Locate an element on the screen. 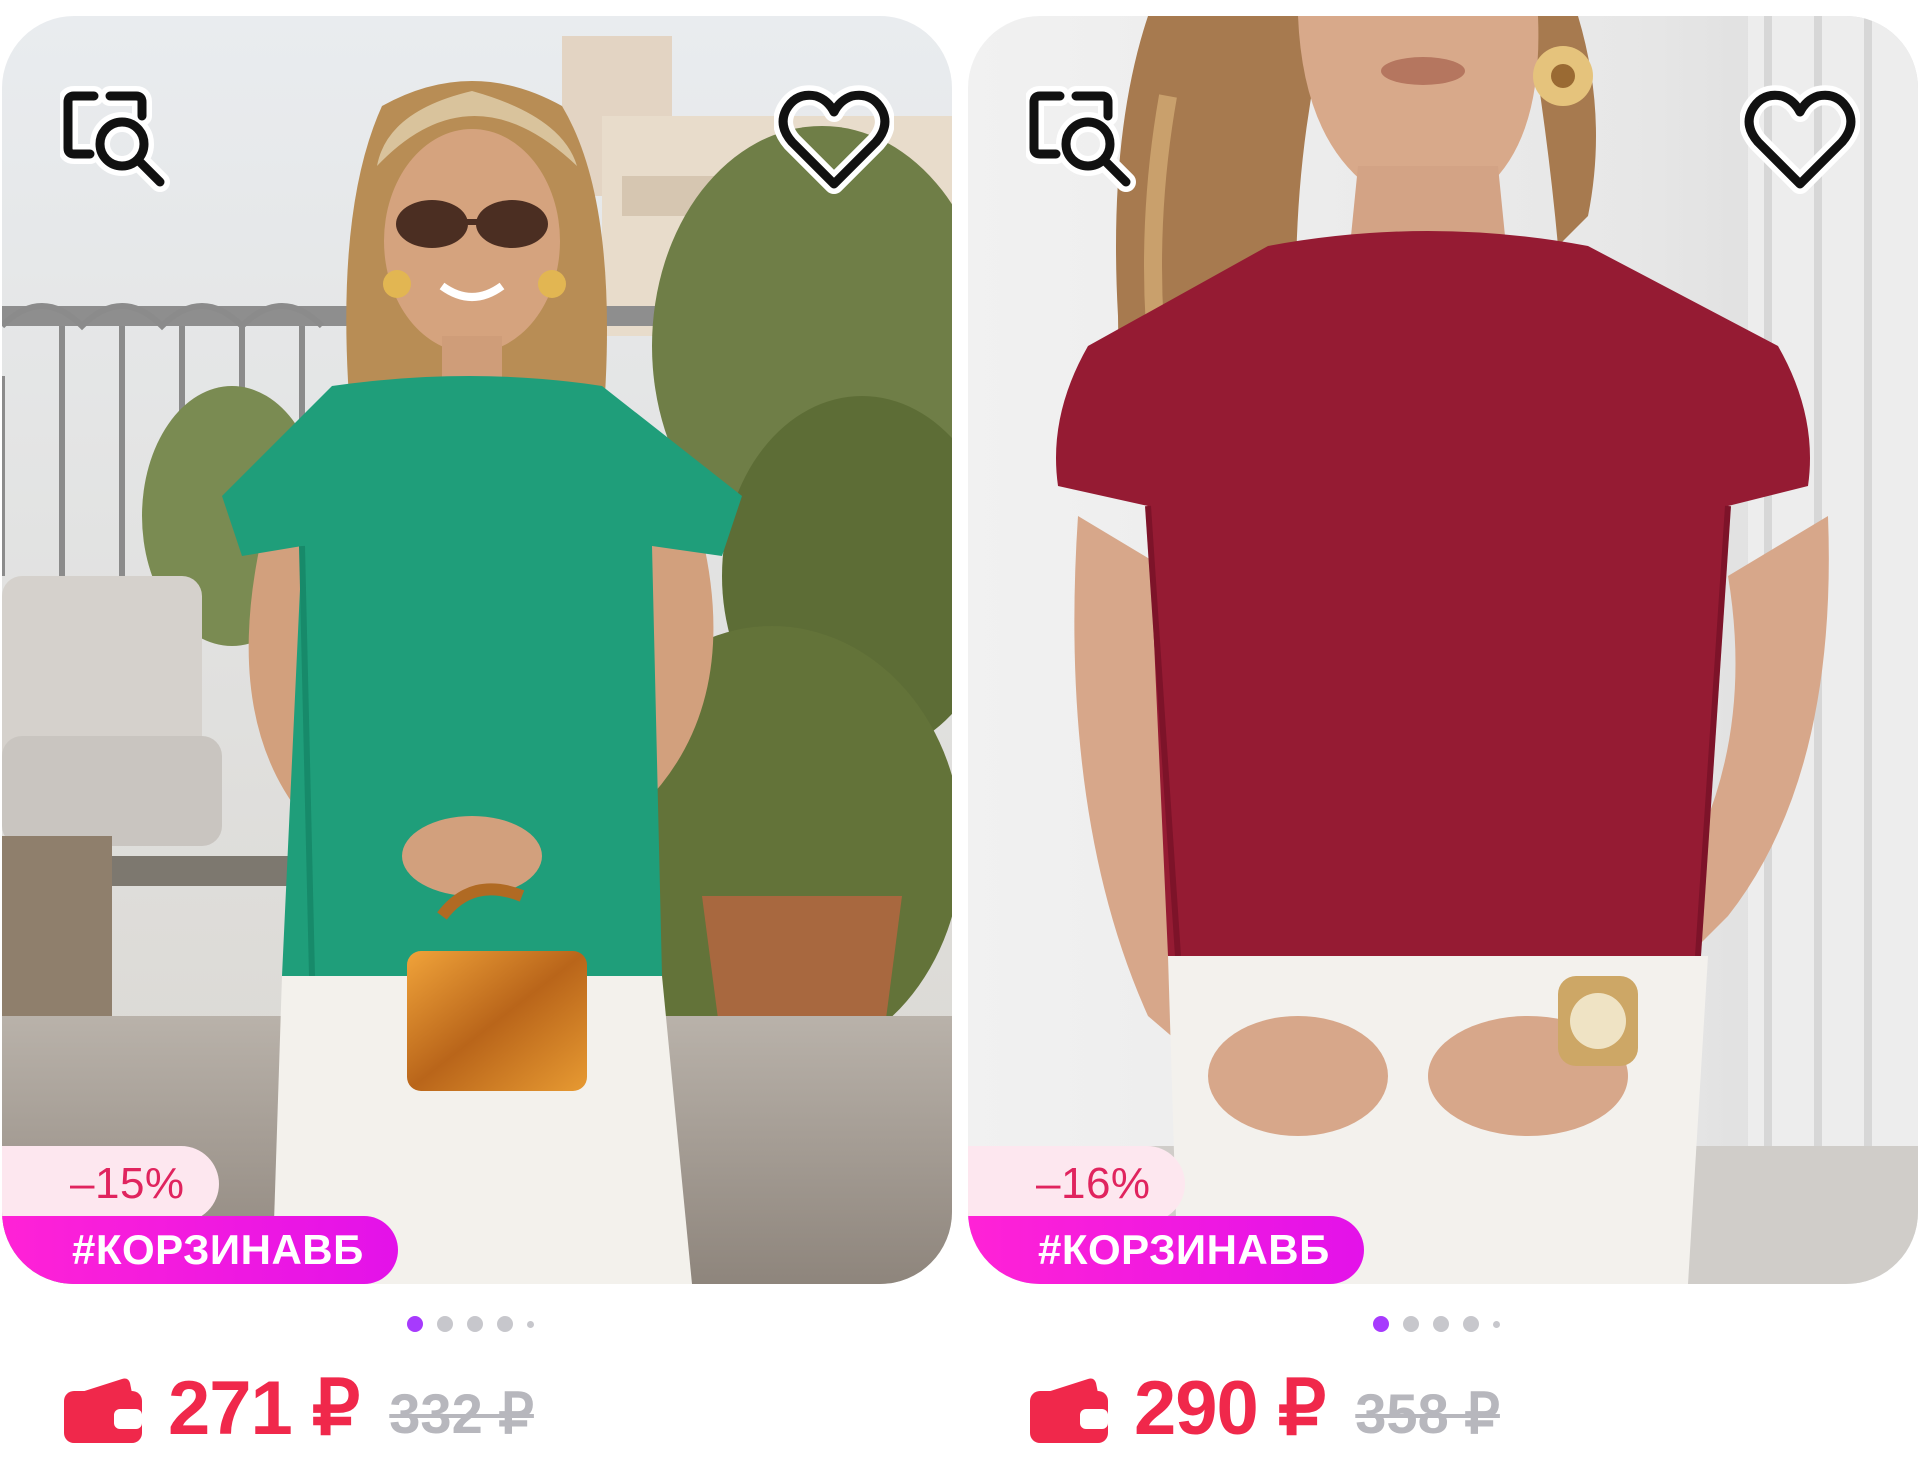 This screenshot has height=1473, width=1920. current-price: 271 ₽ is located at coordinates (264, 1408).